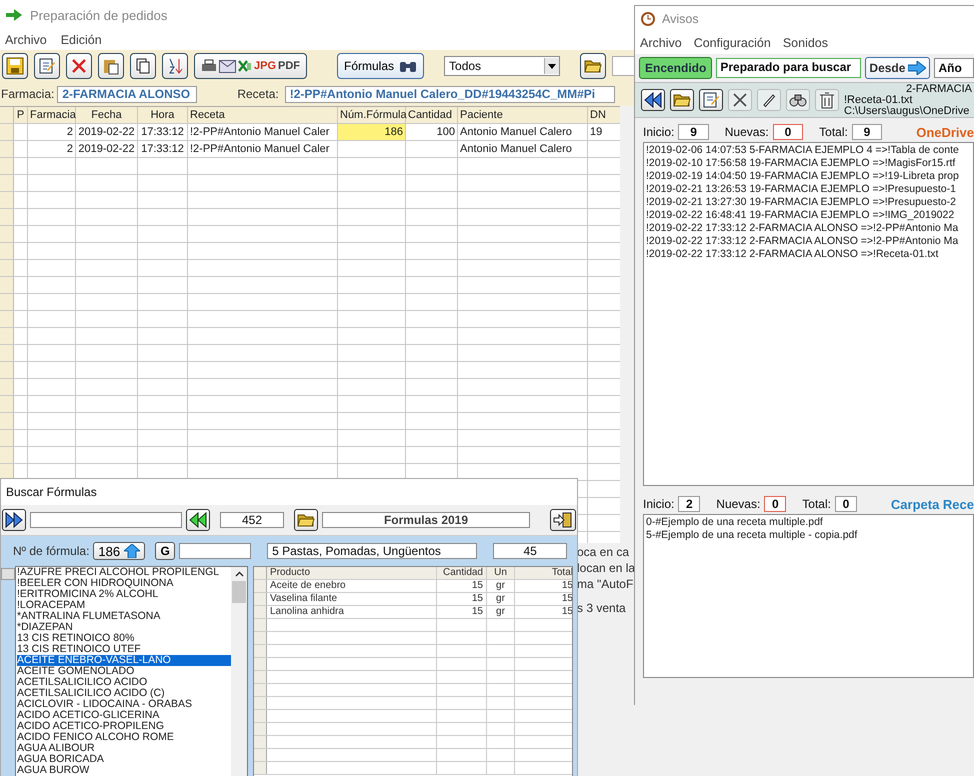 The image size is (974, 776). Describe the element at coordinates (808, 189) in the screenshot. I see `notice-line: !2019-02-21 13:26:53 19-FARMACIA EJEMPLO =>!Presupuesto-1` at that location.